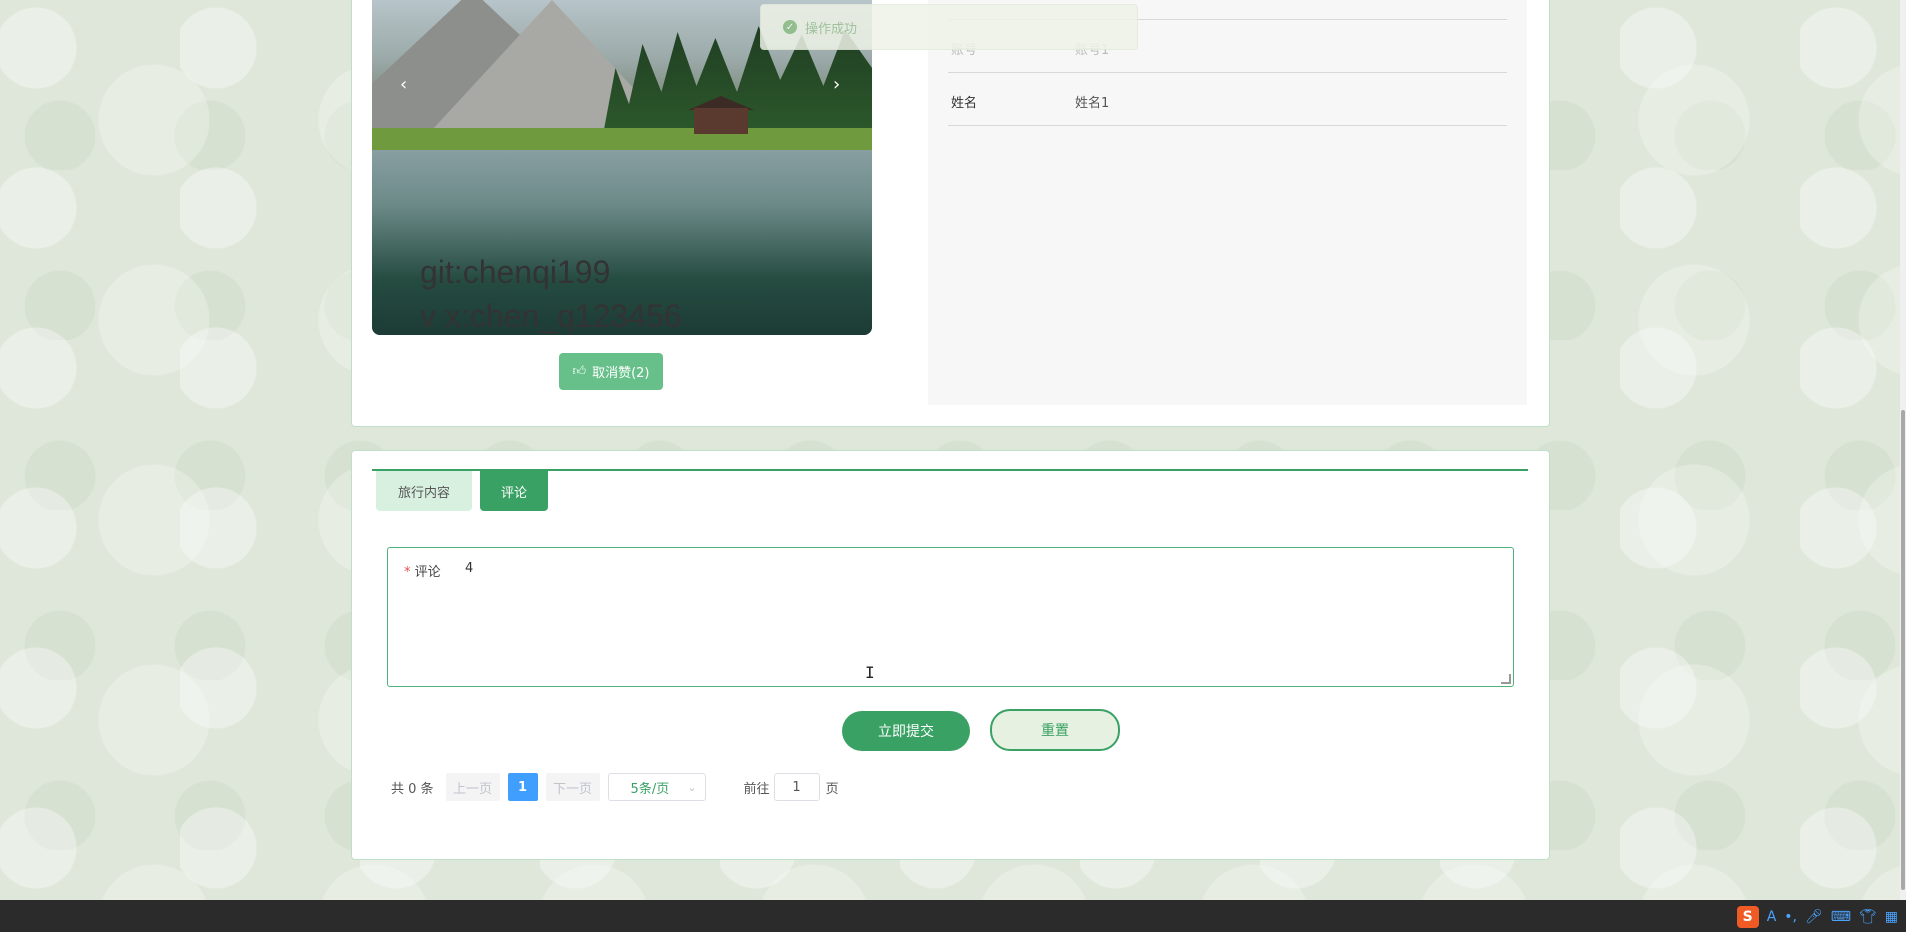 The width and height of the screenshot is (1906, 932). Describe the element at coordinates (572, 787) in the screenshot. I see `next-page-button: 下一页` at that location.